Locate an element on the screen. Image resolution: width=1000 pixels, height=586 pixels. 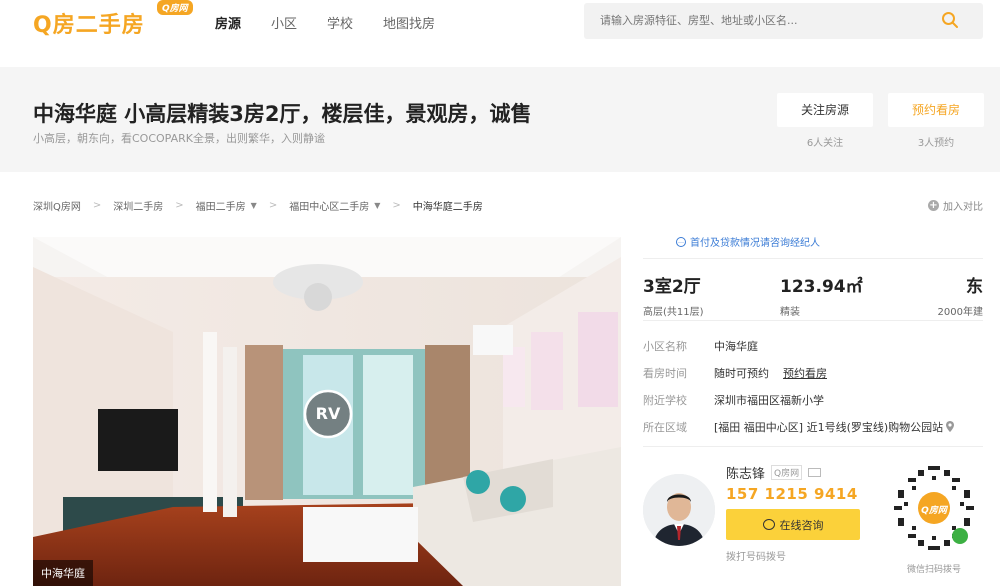
listing-title: 中海华庭 小高层精装3房2厅，楼层佳，景观房，诚售 is located at coordinates (282, 114).